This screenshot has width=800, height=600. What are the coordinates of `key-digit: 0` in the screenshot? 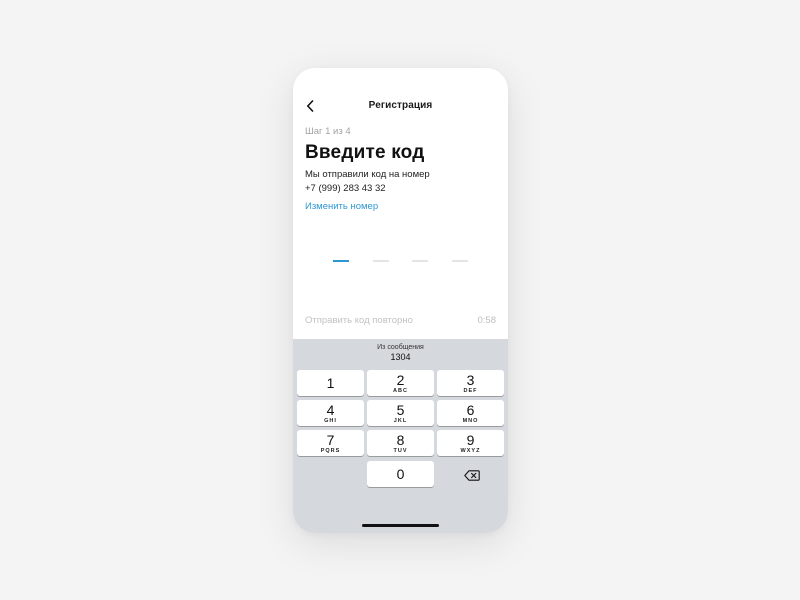 It's located at (400, 473).